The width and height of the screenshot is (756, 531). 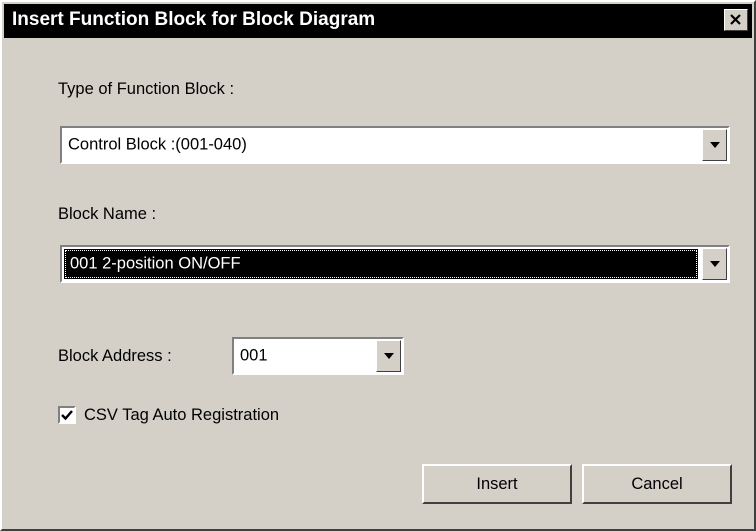 I want to click on csv-tag-auto-registration-checkbox, so click(x=67, y=415).